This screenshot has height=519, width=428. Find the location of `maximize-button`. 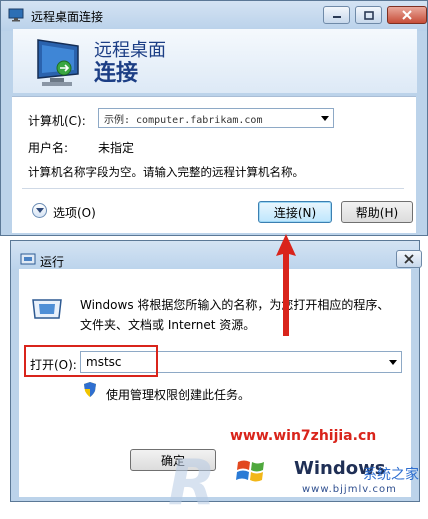

maximize-button is located at coordinates (368, 15).